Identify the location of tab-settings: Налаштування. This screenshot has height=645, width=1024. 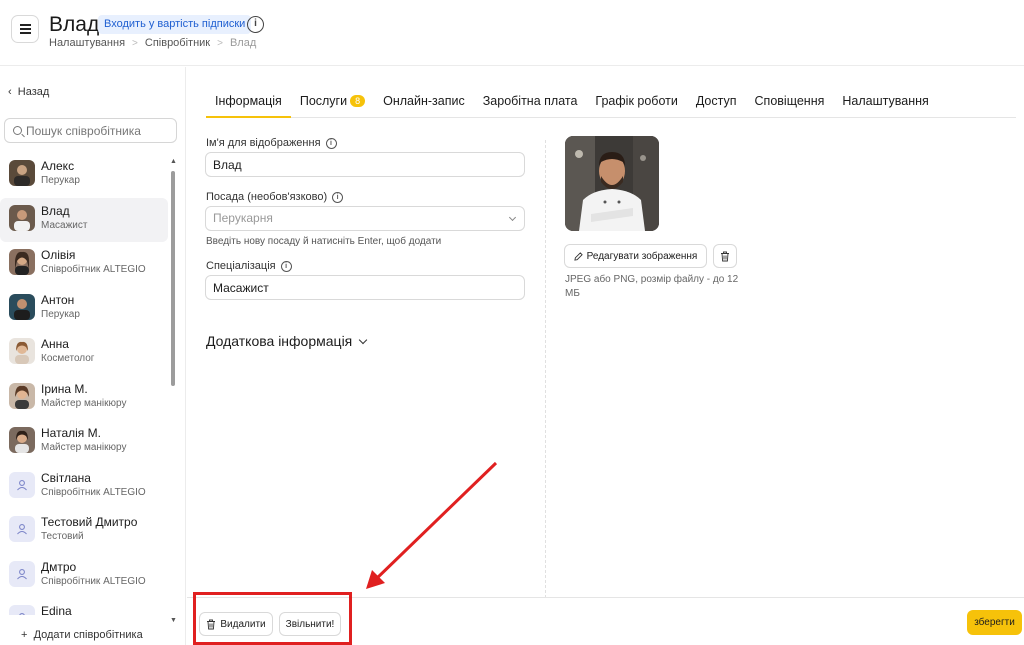
(885, 101).